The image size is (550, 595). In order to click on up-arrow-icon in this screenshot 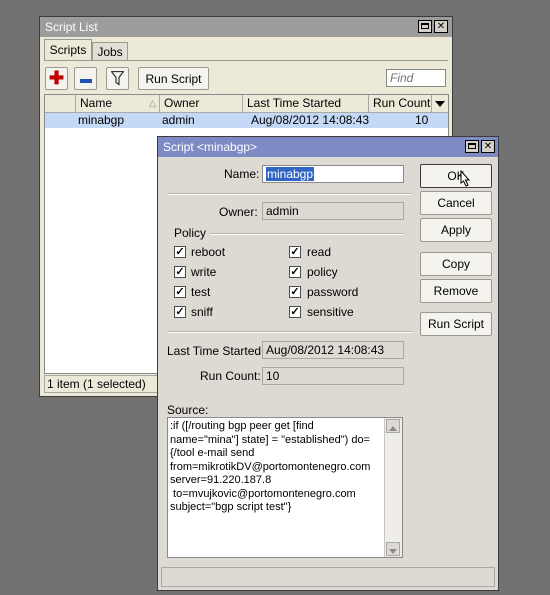, I will do `click(393, 428)`.